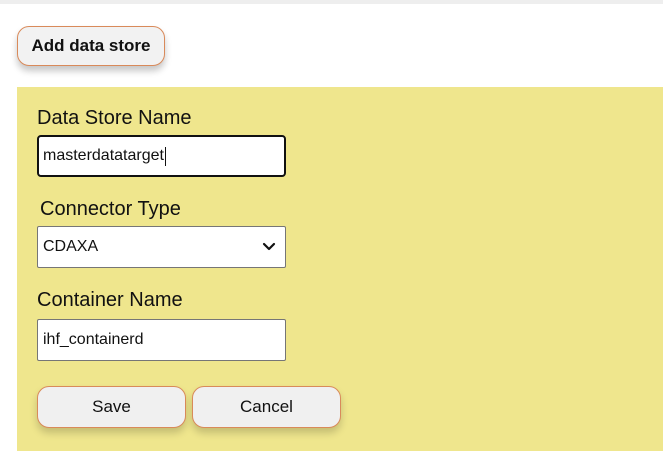 The image size is (663, 466). What do you see at coordinates (91, 46) in the screenshot?
I see `add-data-store-button: Add data store` at bounding box center [91, 46].